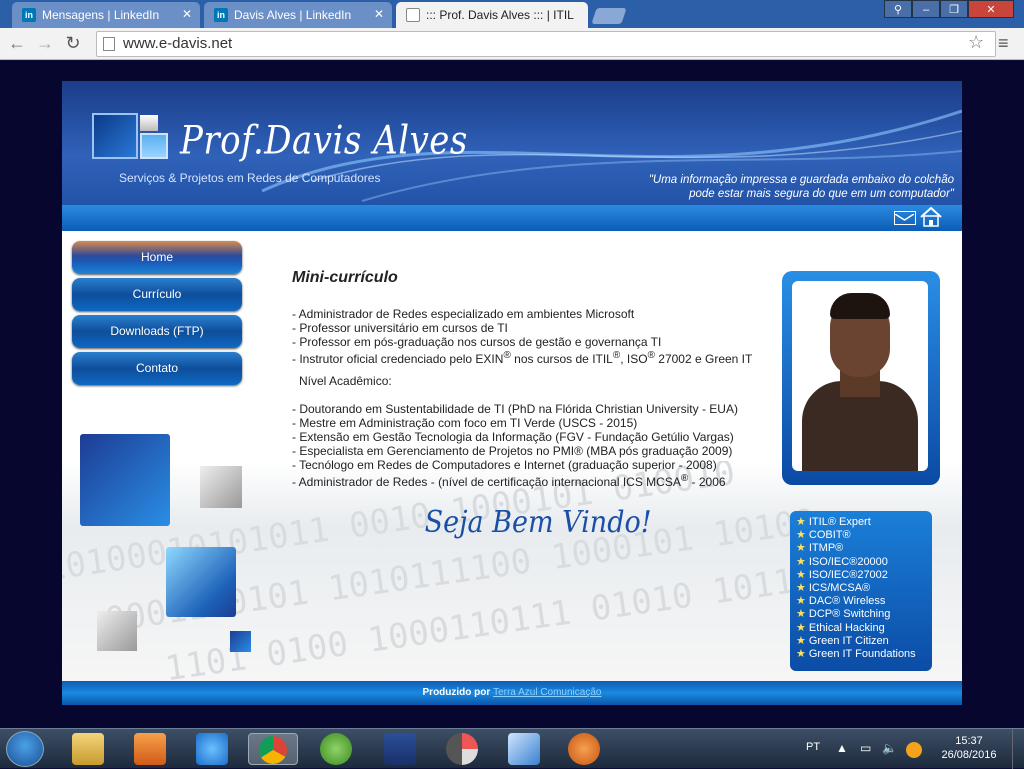  What do you see at coordinates (898, 9) in the screenshot?
I see `user-icon: ⚲` at bounding box center [898, 9].